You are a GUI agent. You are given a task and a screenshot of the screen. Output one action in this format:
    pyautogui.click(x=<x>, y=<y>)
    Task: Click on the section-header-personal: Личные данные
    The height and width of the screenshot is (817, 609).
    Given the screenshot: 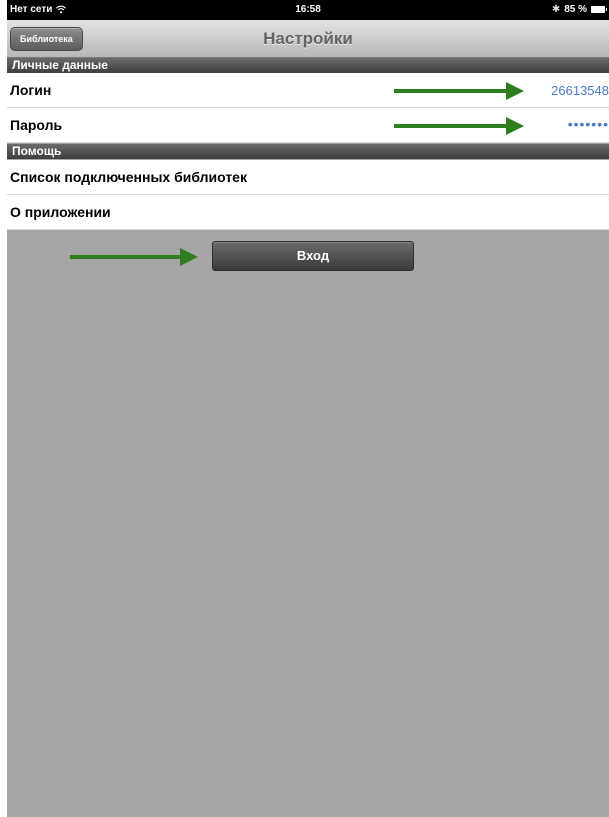 What is the action you would take?
    pyautogui.click(x=308, y=65)
    